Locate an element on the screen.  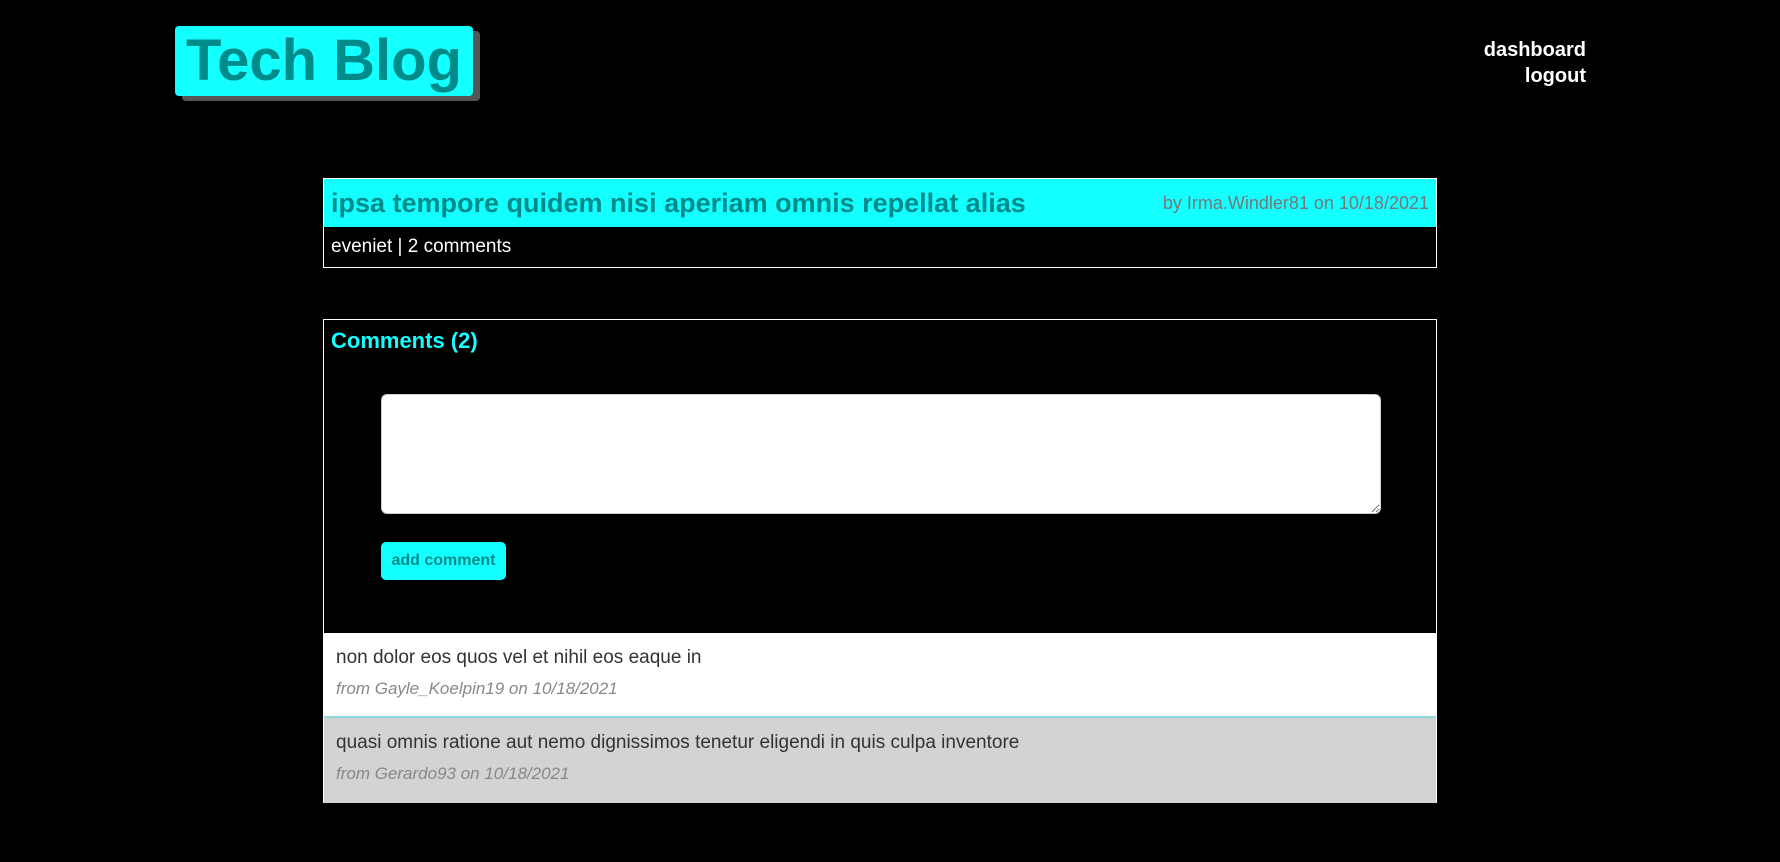
comment-meta: from Gayle_Koelpin19 on 10/18/2021 is located at coordinates (477, 688).